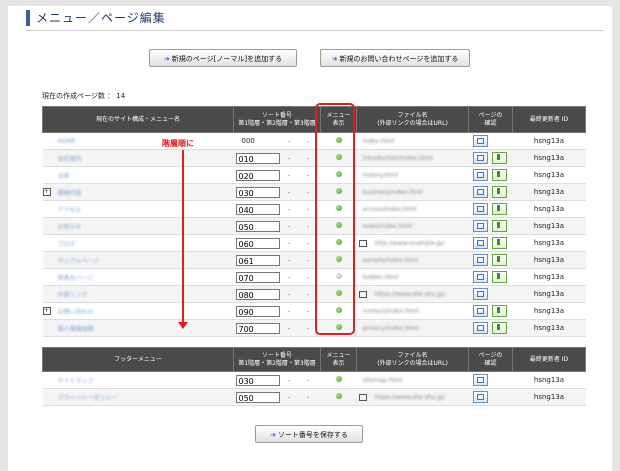  I want to click on page-name-link: 会社案内, so click(70, 159).